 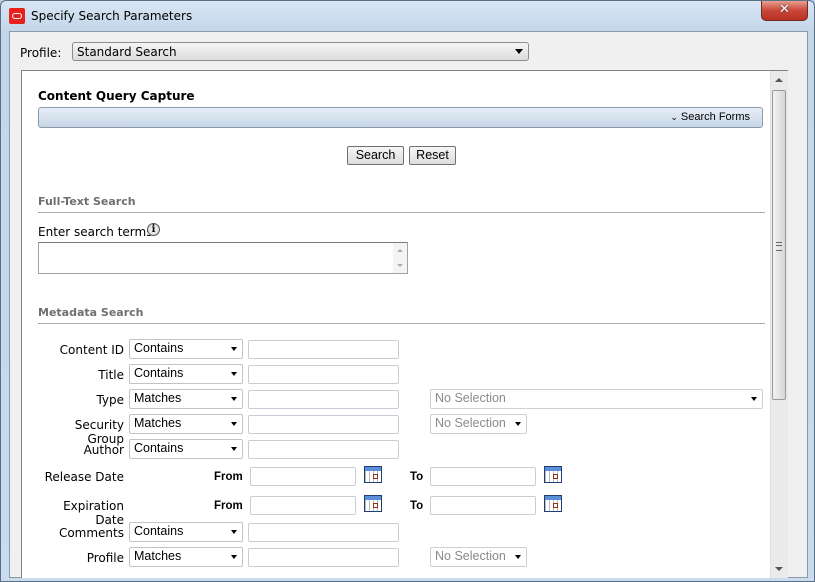 What do you see at coordinates (105, 558) in the screenshot?
I see `profile-field-label: Profile` at bounding box center [105, 558].